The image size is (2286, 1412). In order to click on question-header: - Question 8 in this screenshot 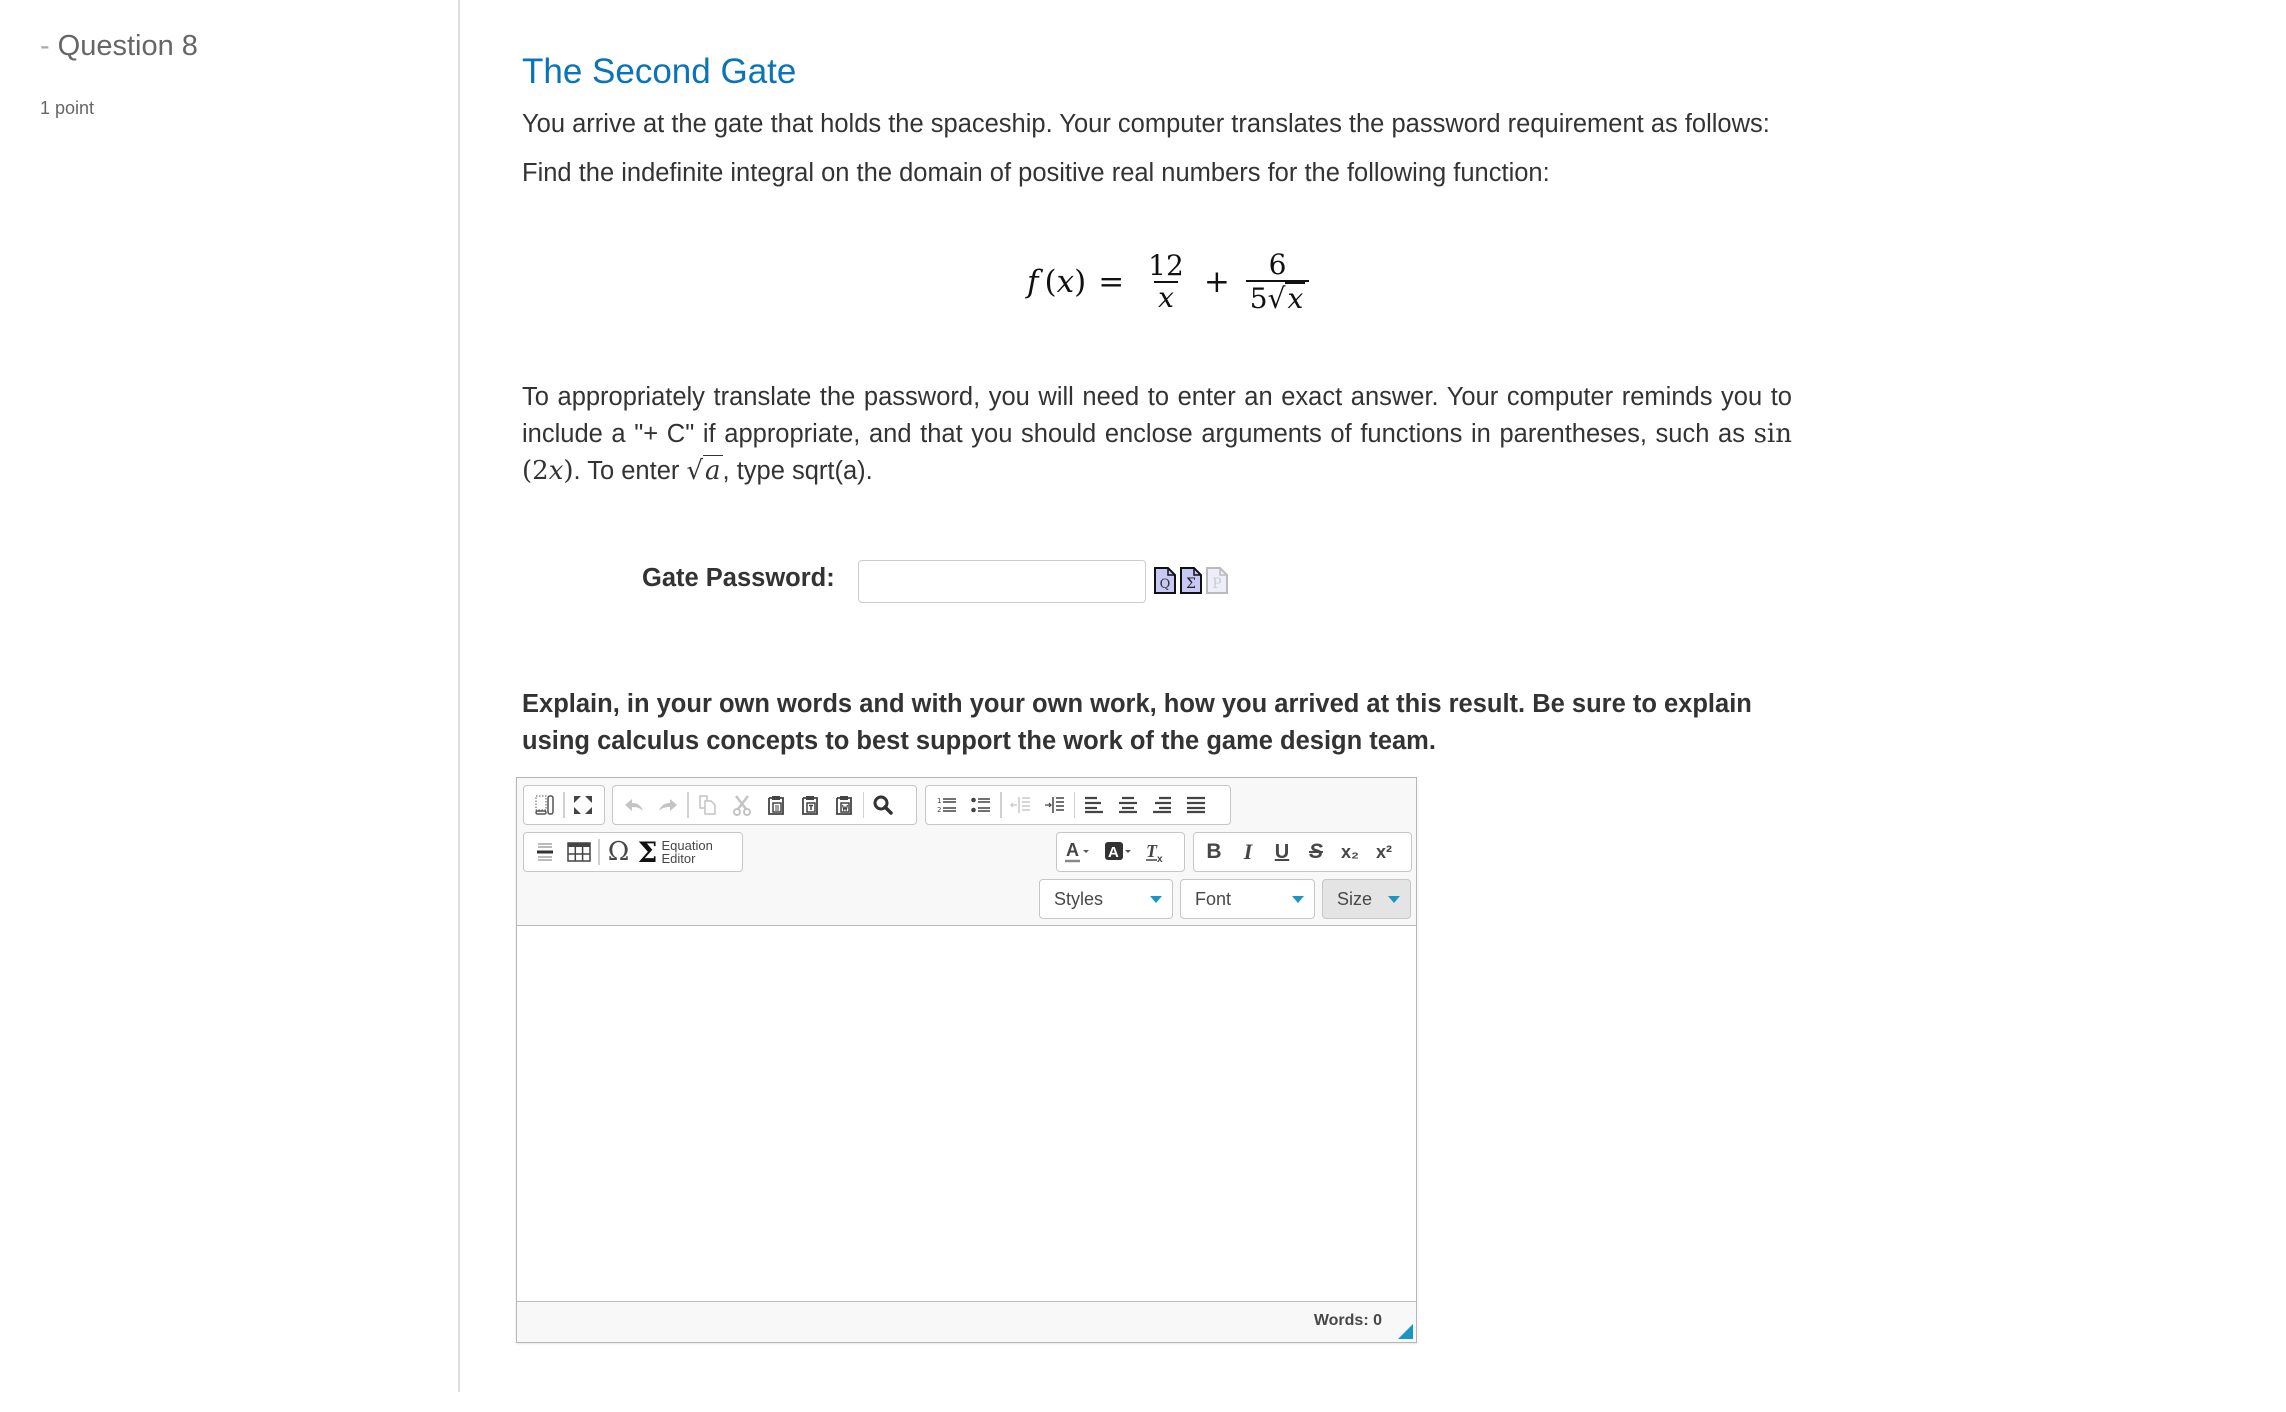, I will do `click(119, 46)`.